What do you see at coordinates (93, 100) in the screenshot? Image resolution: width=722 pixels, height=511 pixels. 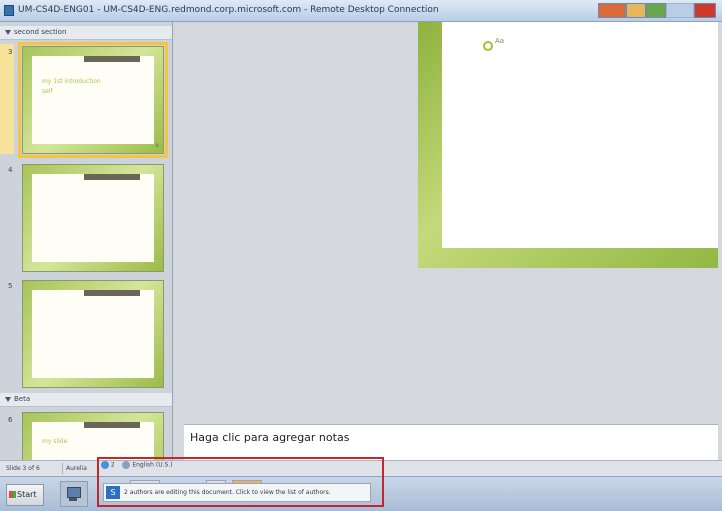 I see `slide-thumbnail: my 1st introduction self e` at bounding box center [93, 100].